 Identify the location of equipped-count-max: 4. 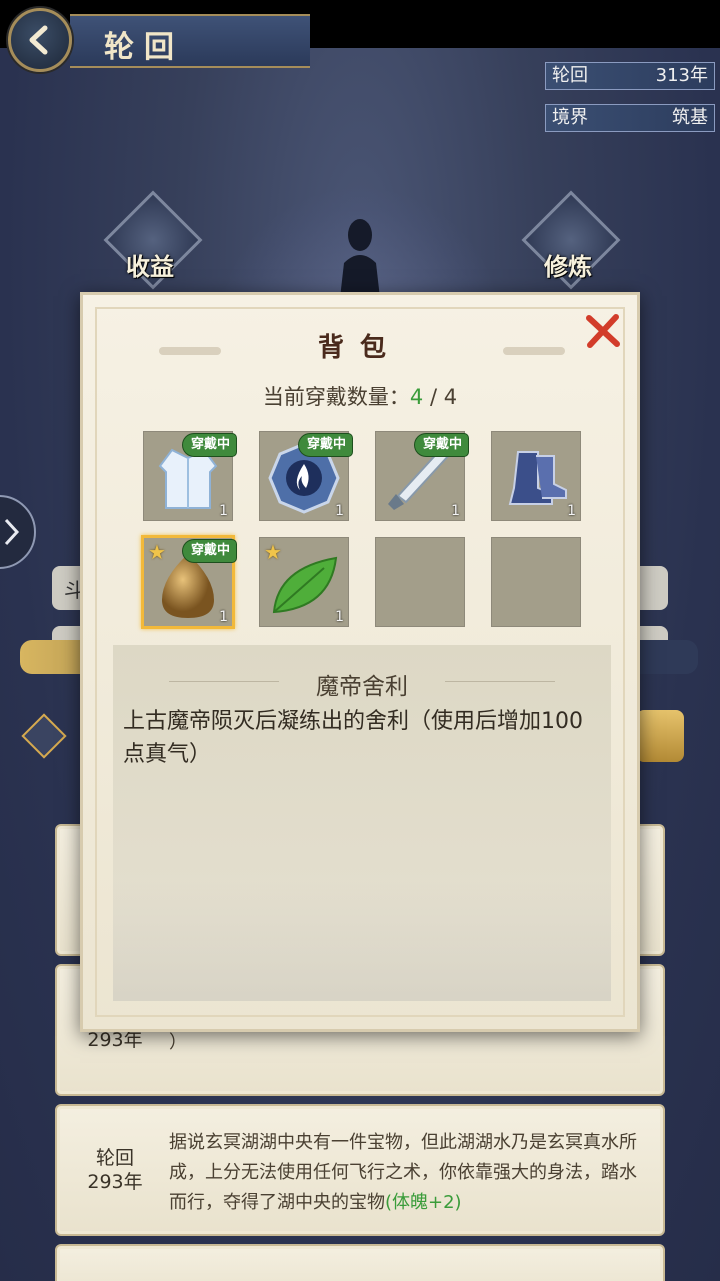
(450, 397).